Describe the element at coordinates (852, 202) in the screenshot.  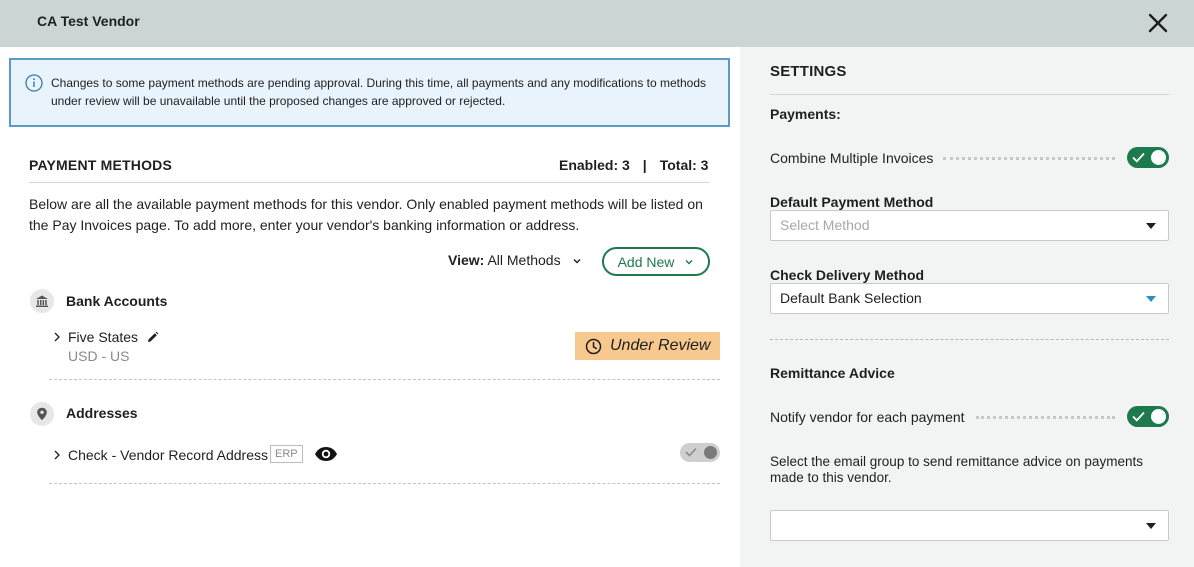
I see `default-payment-method-label: Default Payment Method` at that location.